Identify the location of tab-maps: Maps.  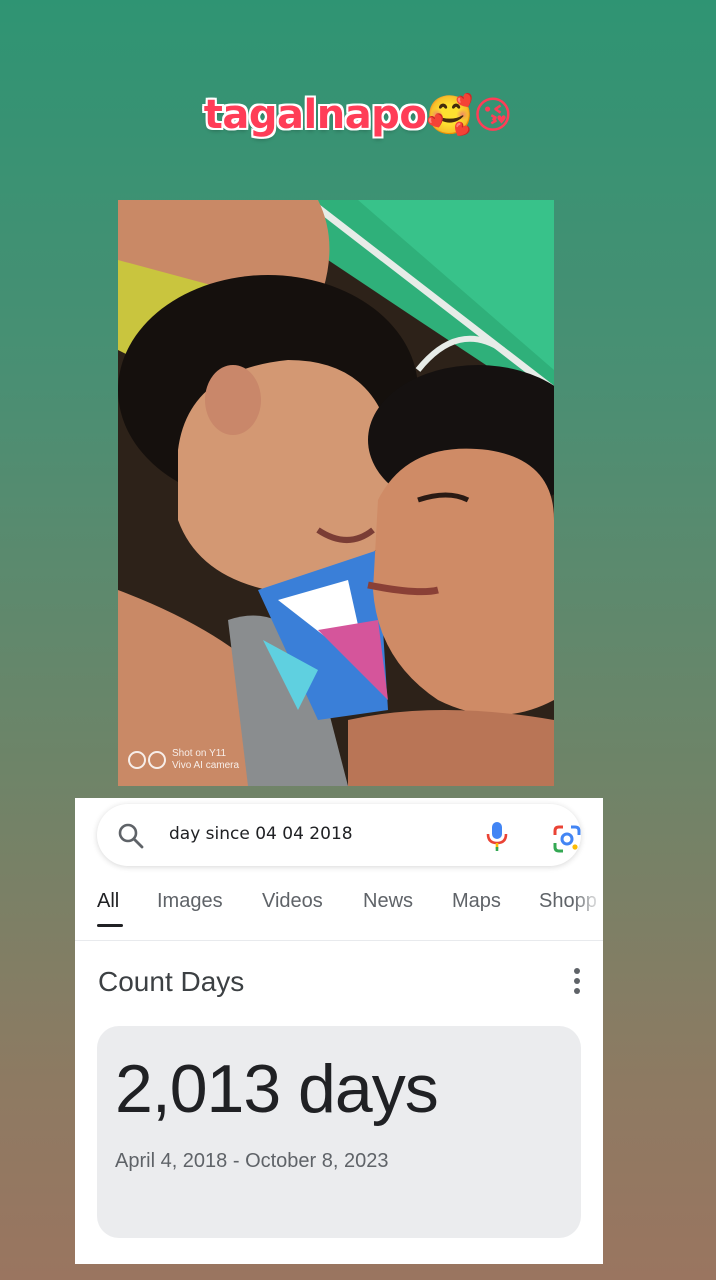
(476, 901).